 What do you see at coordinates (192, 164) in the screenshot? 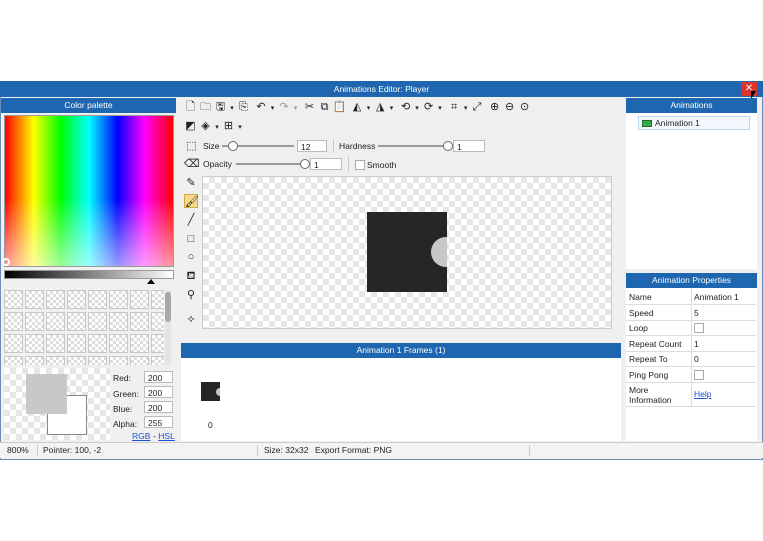
I see `eraser-icon: ⌫` at bounding box center [192, 164].